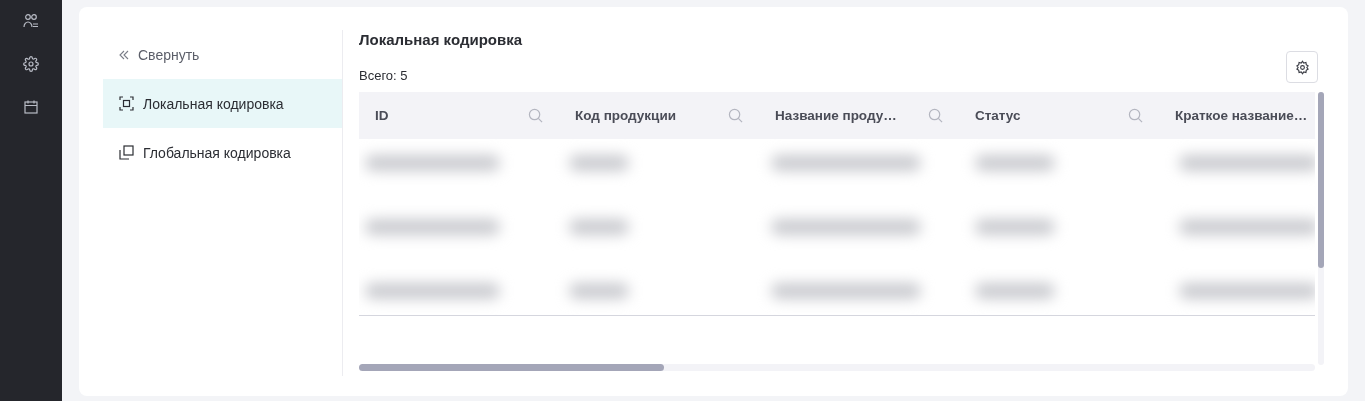 The height and width of the screenshot is (401, 1365). I want to click on double-chevron-icon, so click(124, 54).